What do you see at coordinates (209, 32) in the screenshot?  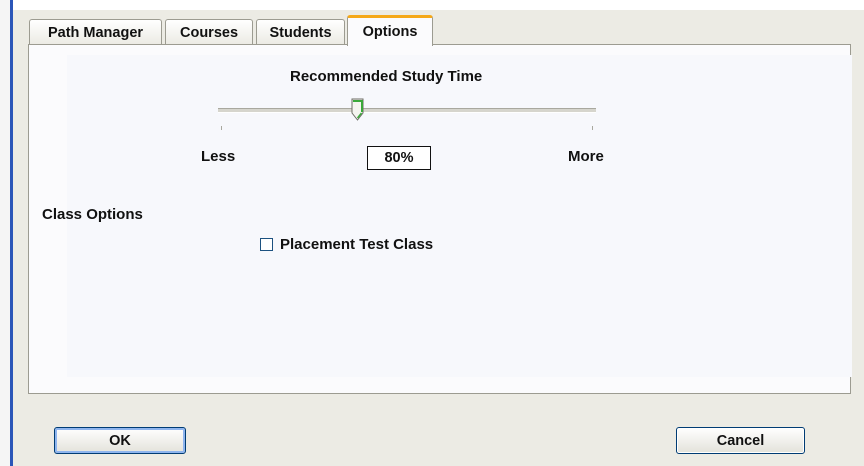 I see `tab-courses: Courses` at bounding box center [209, 32].